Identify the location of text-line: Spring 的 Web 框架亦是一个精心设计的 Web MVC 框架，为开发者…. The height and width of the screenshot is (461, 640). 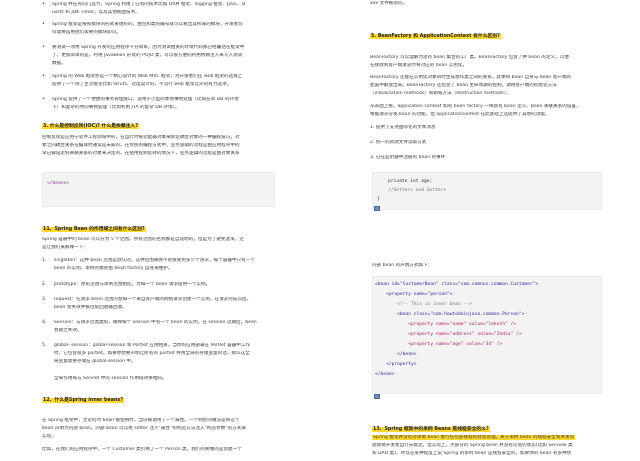
(147, 76).